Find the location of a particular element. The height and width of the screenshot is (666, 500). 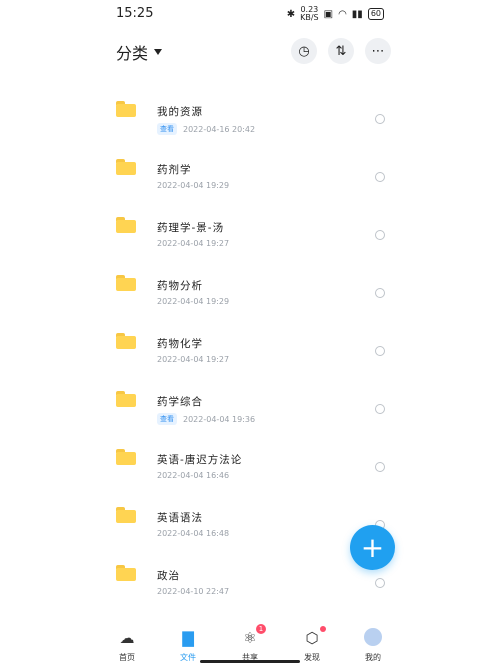

avatar-icon is located at coordinates (373, 638).